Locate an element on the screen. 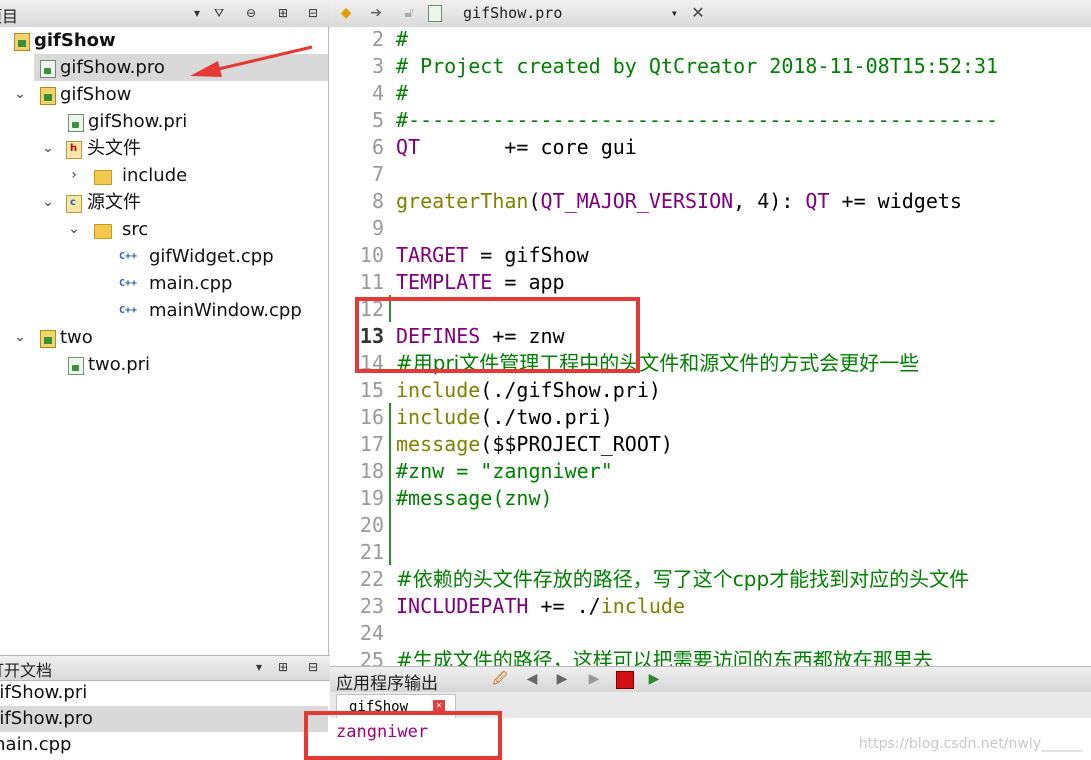 Image resolution: width=1091 pixels, height=760 pixels. code-line: QT += core gui is located at coordinates (516, 147).